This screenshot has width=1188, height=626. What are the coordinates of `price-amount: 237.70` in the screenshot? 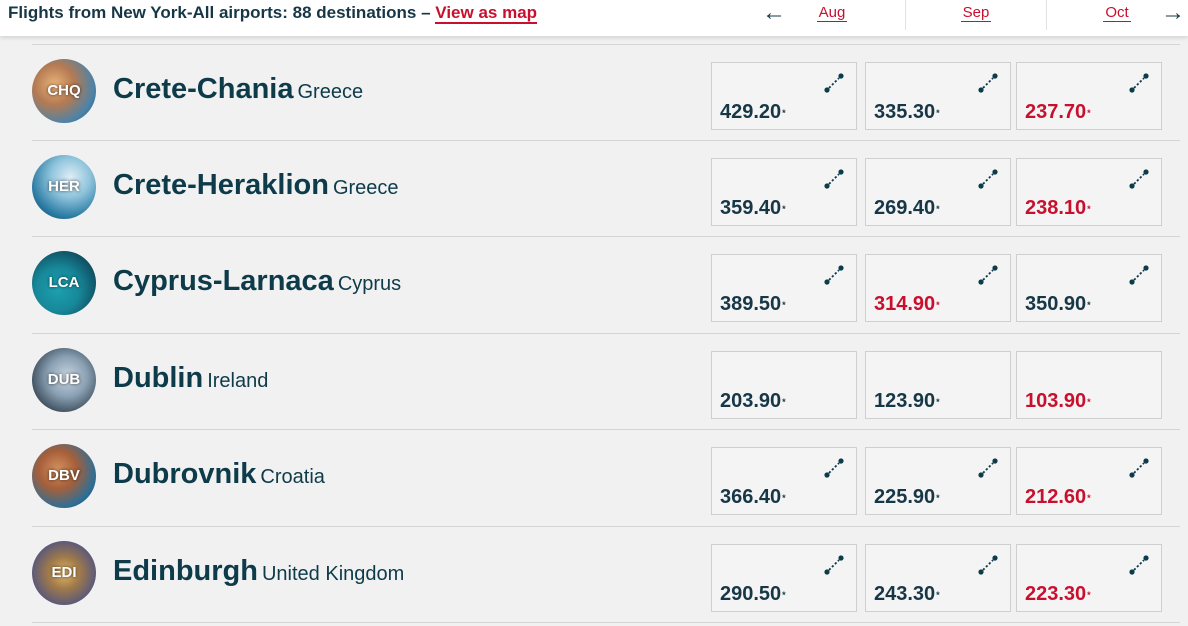 It's located at (1056, 112).